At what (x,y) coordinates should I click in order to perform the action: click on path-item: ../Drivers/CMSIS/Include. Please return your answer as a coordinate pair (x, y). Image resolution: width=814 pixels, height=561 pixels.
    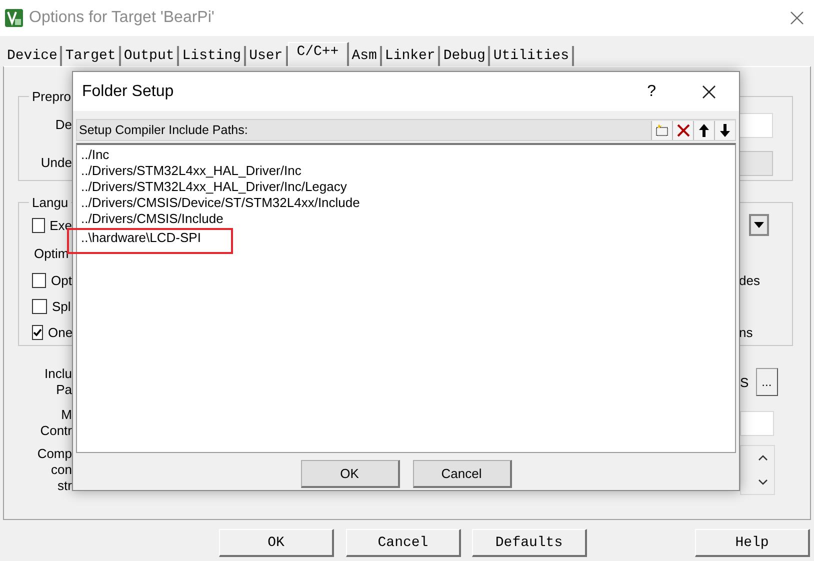
    Looking at the image, I should click on (152, 219).